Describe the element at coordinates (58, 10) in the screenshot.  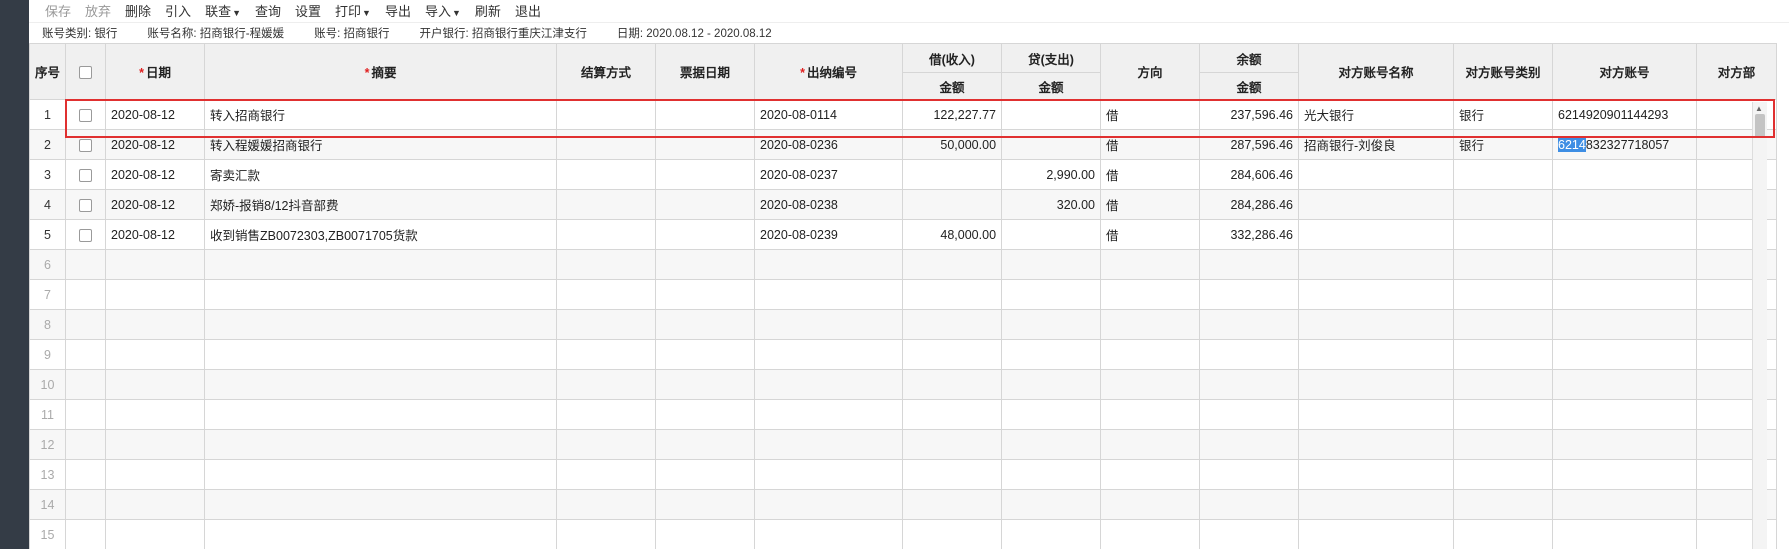
I see `save-button: 保存` at that location.